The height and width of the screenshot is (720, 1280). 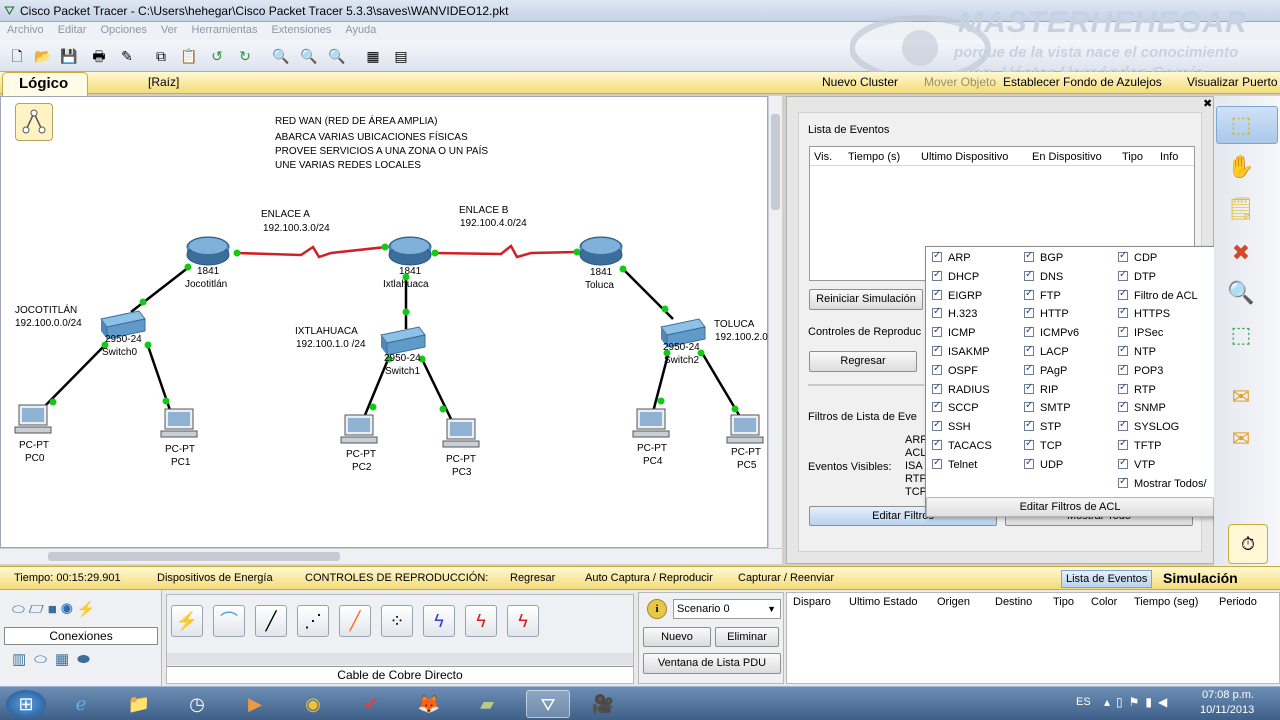 What do you see at coordinates (189, 56) in the screenshot?
I see `paste-icon: 📋` at bounding box center [189, 56].